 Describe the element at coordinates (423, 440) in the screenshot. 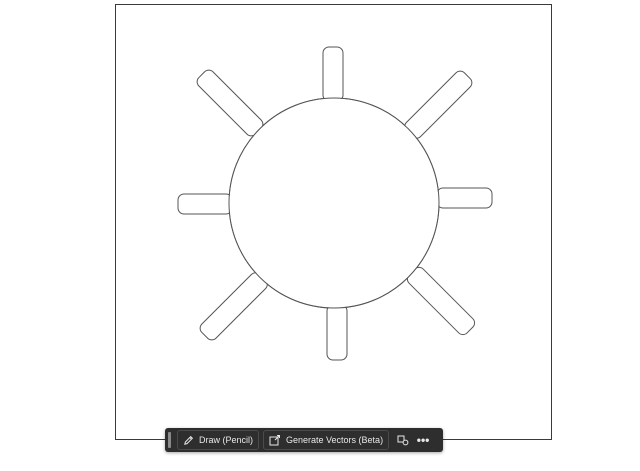

I see `more-options-icon: •••` at that location.